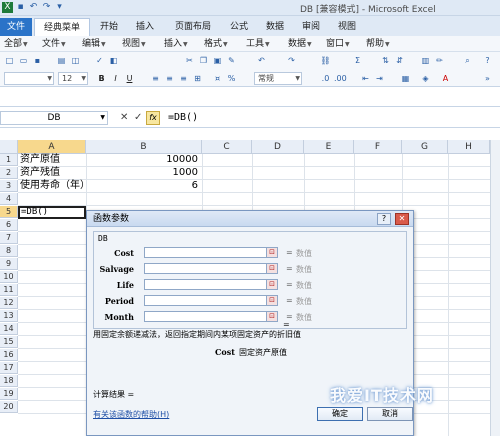 The width and height of the screenshot is (500, 436). Describe the element at coordinates (311, 27) in the screenshot. I see `tab-review: 审阅` at that location.